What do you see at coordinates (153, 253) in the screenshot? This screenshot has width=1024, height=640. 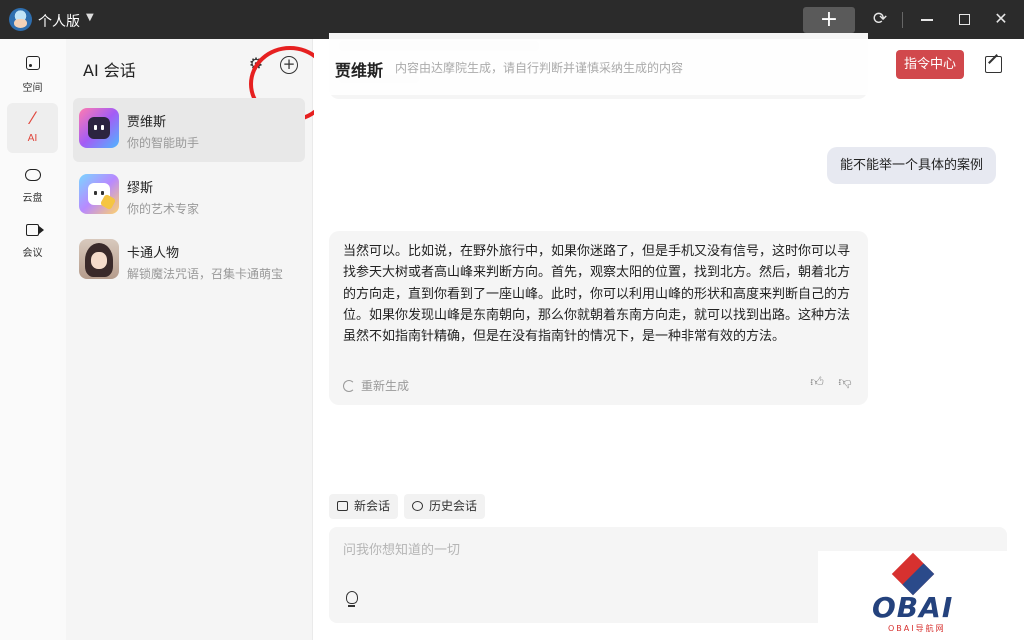 I see `session-name: 卡通人物` at bounding box center [153, 253].